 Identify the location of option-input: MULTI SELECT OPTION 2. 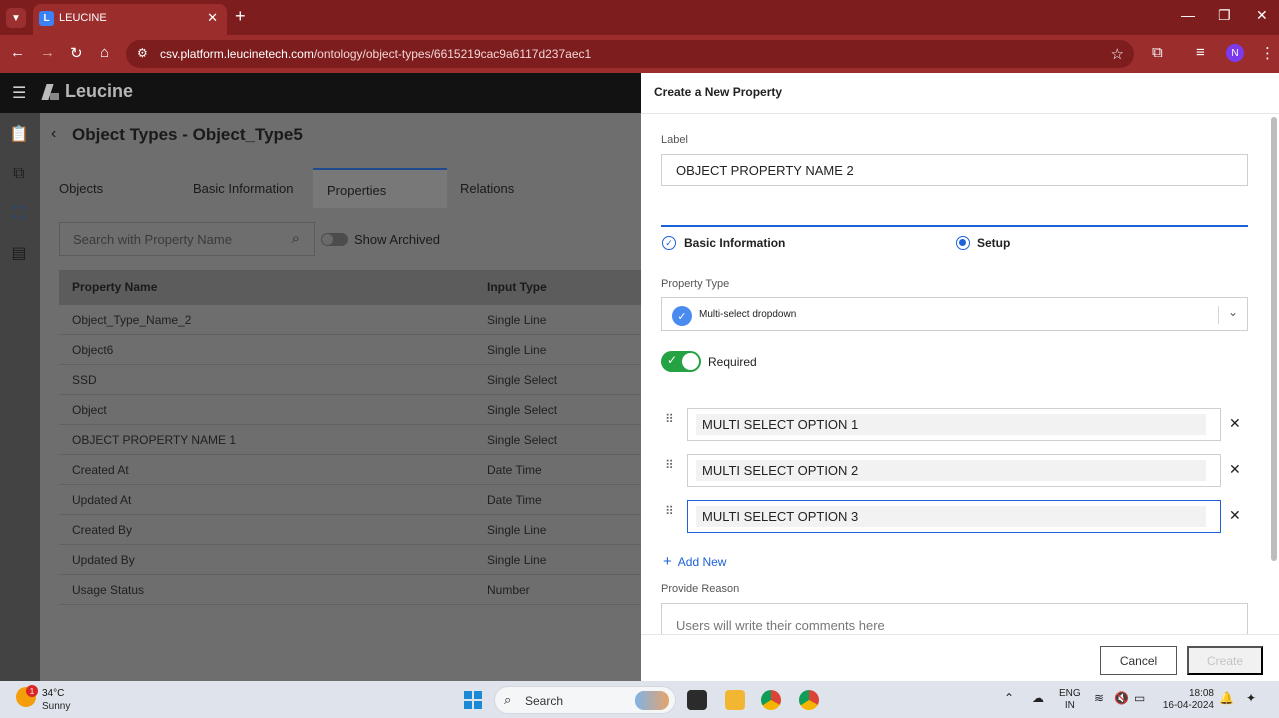
(954, 470).